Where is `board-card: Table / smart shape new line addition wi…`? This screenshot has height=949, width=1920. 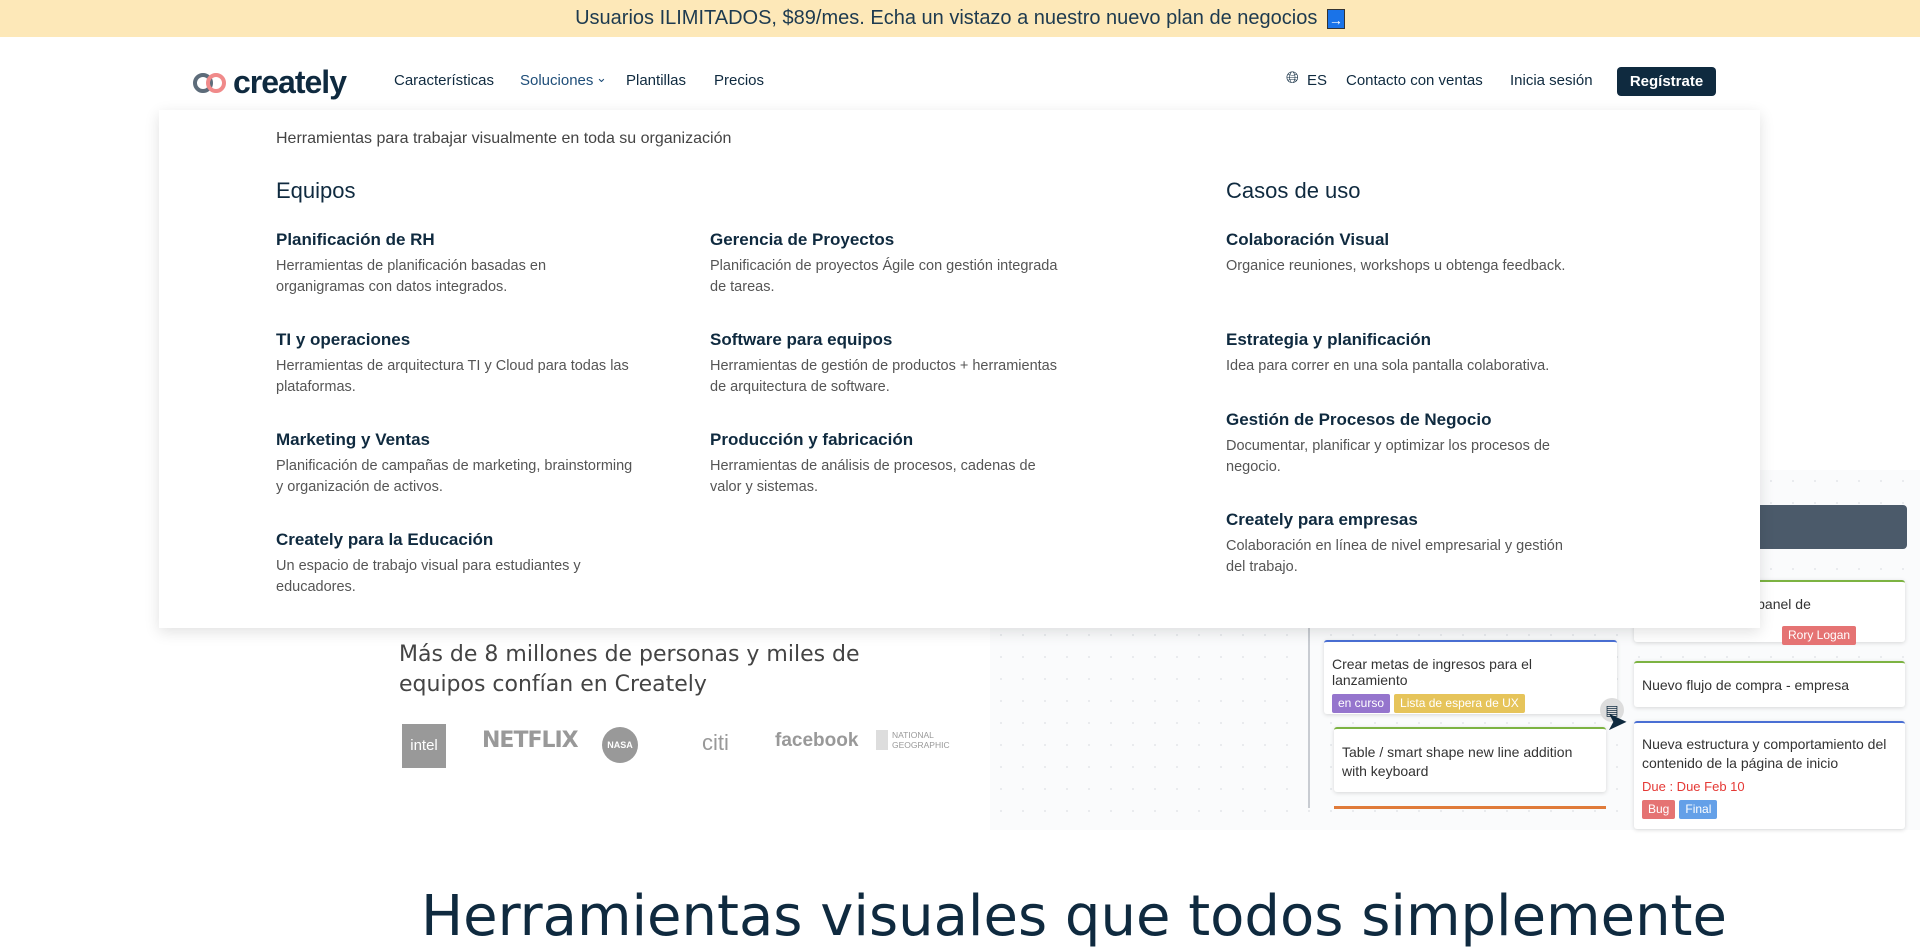 board-card: Table / smart shape new line addition wi… is located at coordinates (1470, 759).